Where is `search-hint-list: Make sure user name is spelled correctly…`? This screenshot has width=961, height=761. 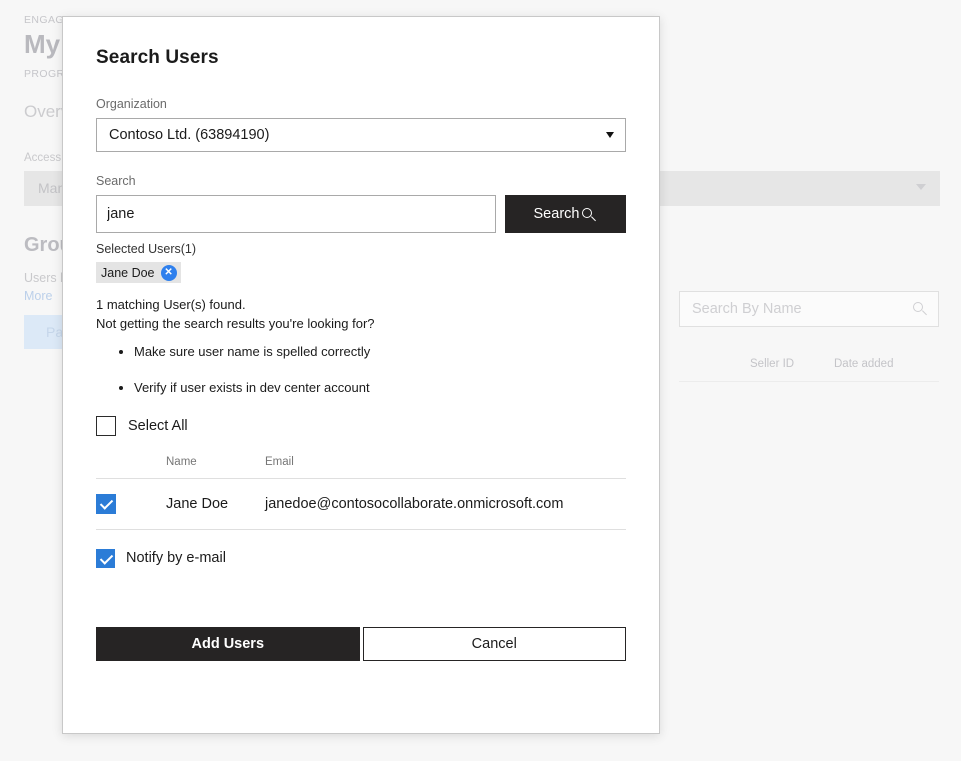 search-hint-list: Make sure user name is spelled correctly… is located at coordinates (361, 369).